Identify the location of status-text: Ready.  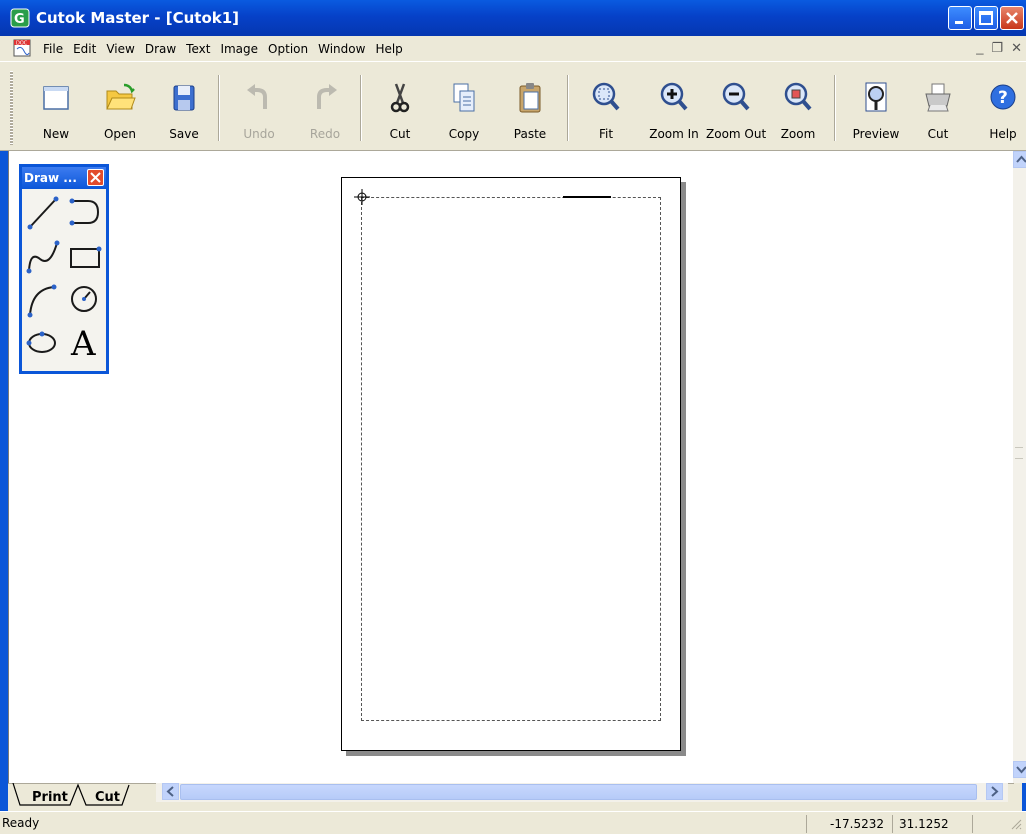
(21, 823).